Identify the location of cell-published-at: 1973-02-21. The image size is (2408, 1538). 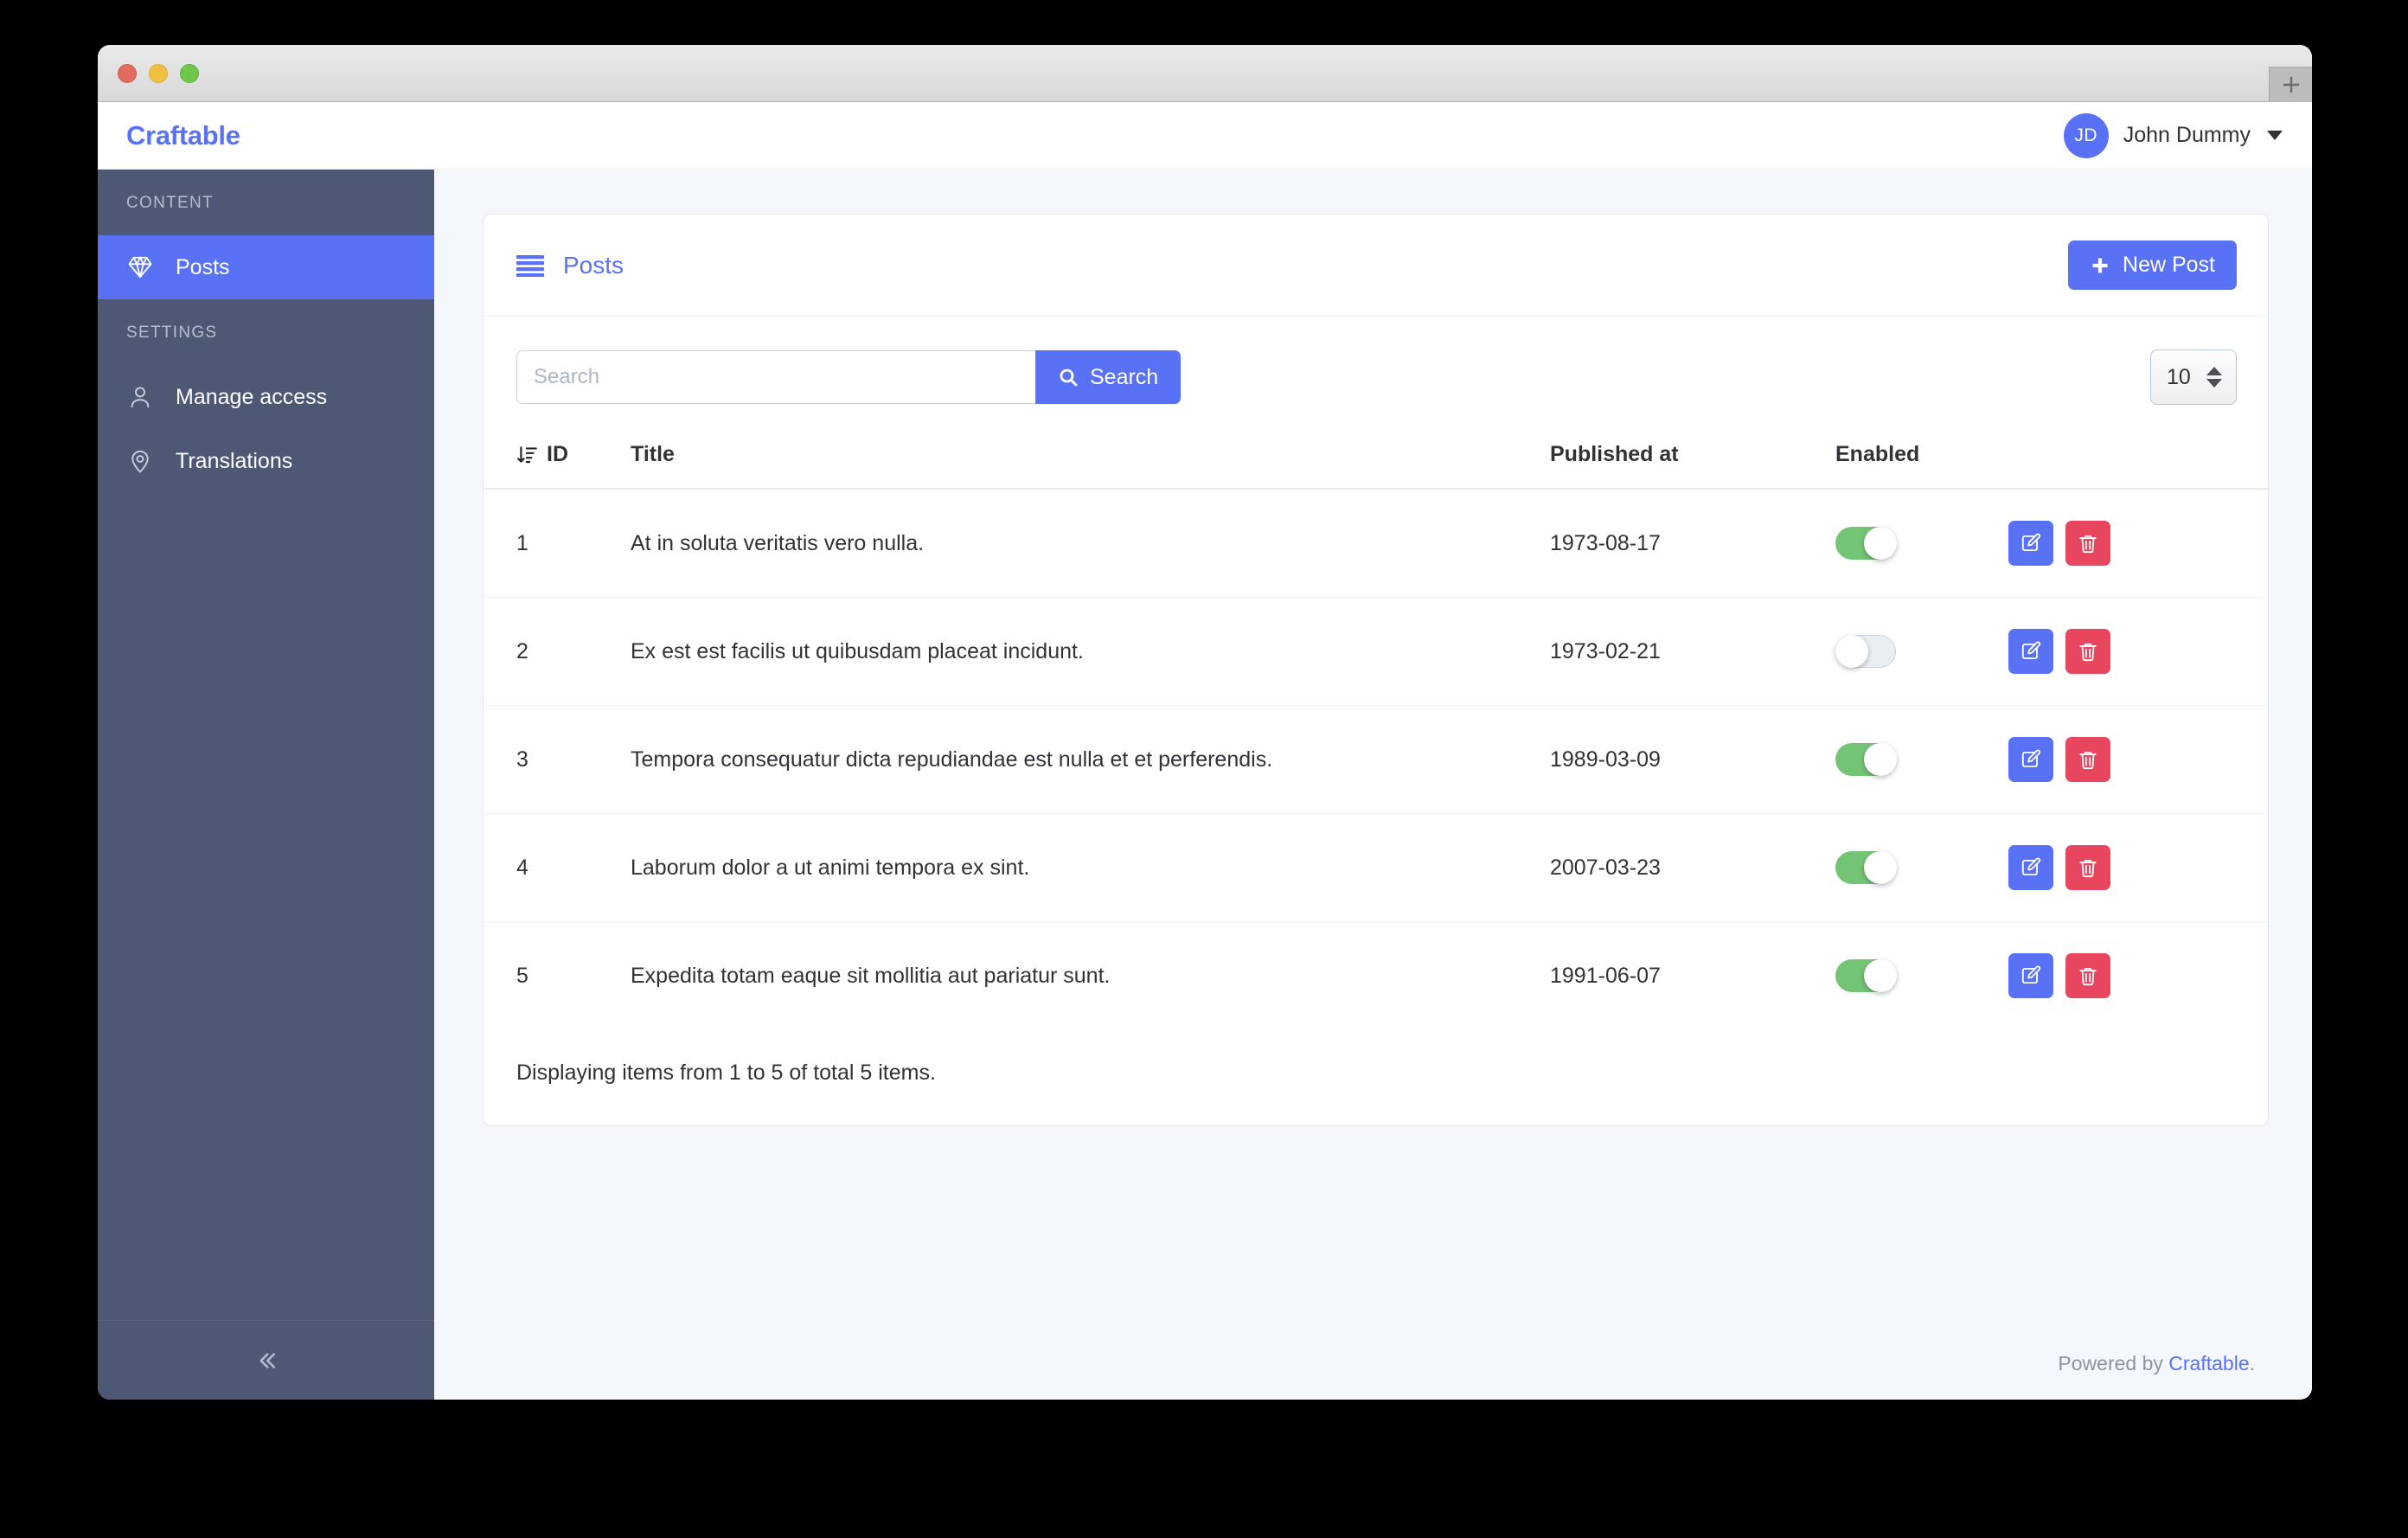
(1692, 651).